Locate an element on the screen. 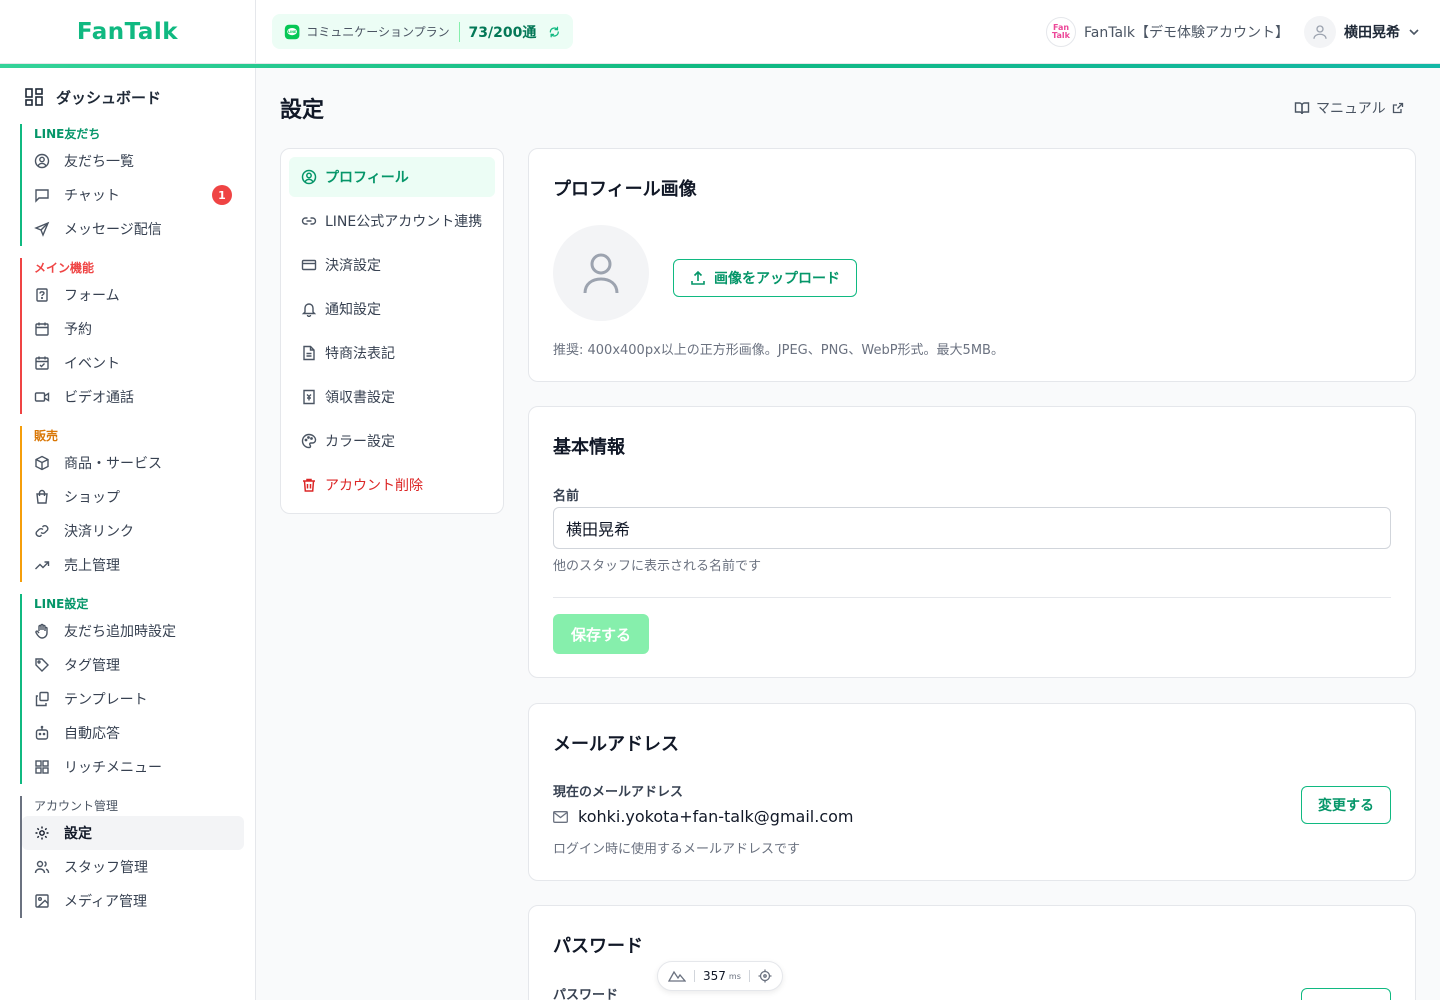 The width and height of the screenshot is (1440, 1000). save-button: 保存する is located at coordinates (601, 634).